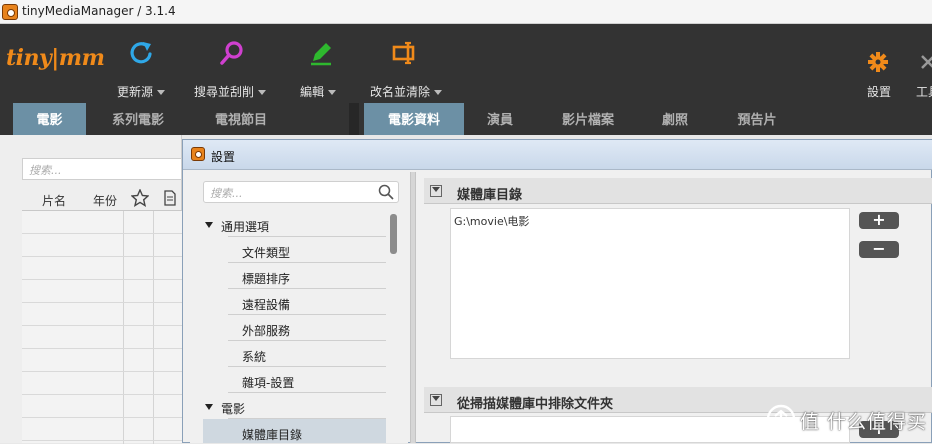 The height and width of the screenshot is (444, 932). Describe the element at coordinates (386, 192) in the screenshot. I see `search-icon` at that location.